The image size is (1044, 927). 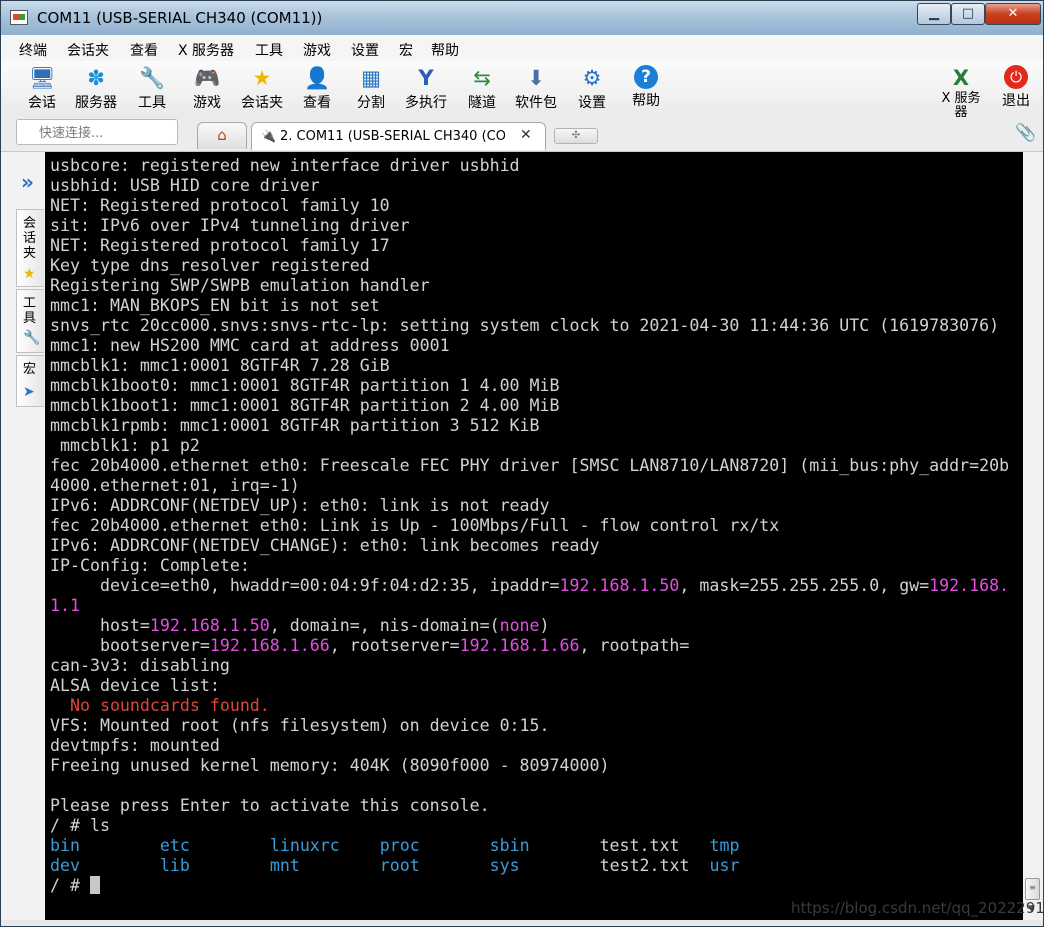 I want to click on toolbar-label: 游戏, so click(x=207, y=103).